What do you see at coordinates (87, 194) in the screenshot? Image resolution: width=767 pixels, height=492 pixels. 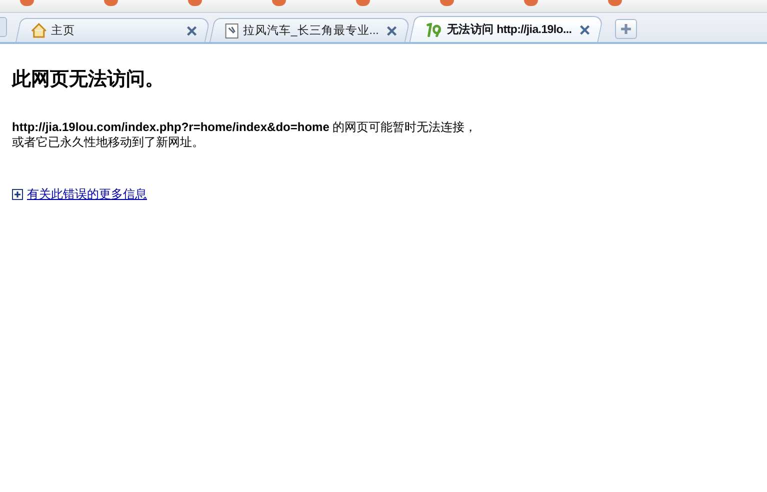 I see `more-info-link: 有关此错误的更多信息` at bounding box center [87, 194].